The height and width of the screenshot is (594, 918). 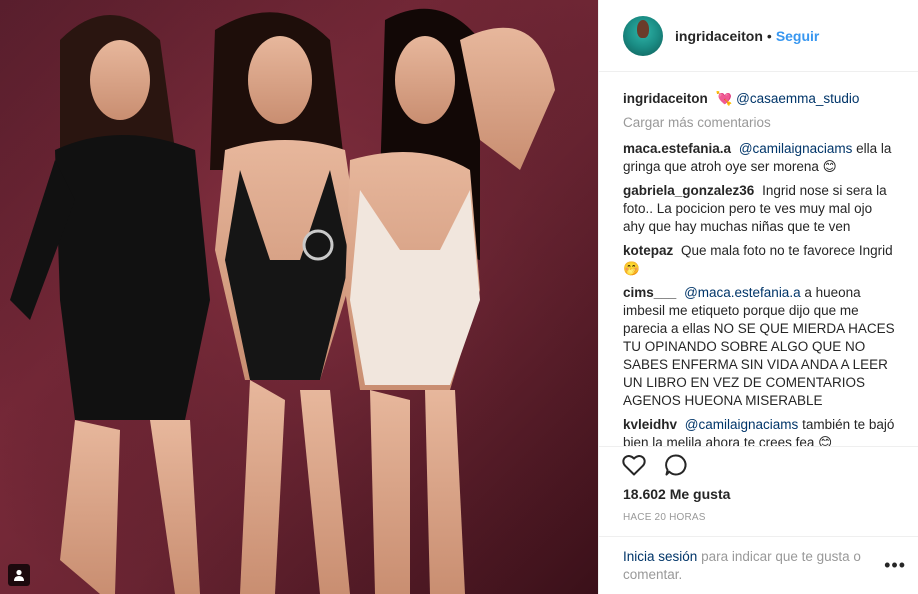 I want to click on heart-icon, so click(x=634, y=465).